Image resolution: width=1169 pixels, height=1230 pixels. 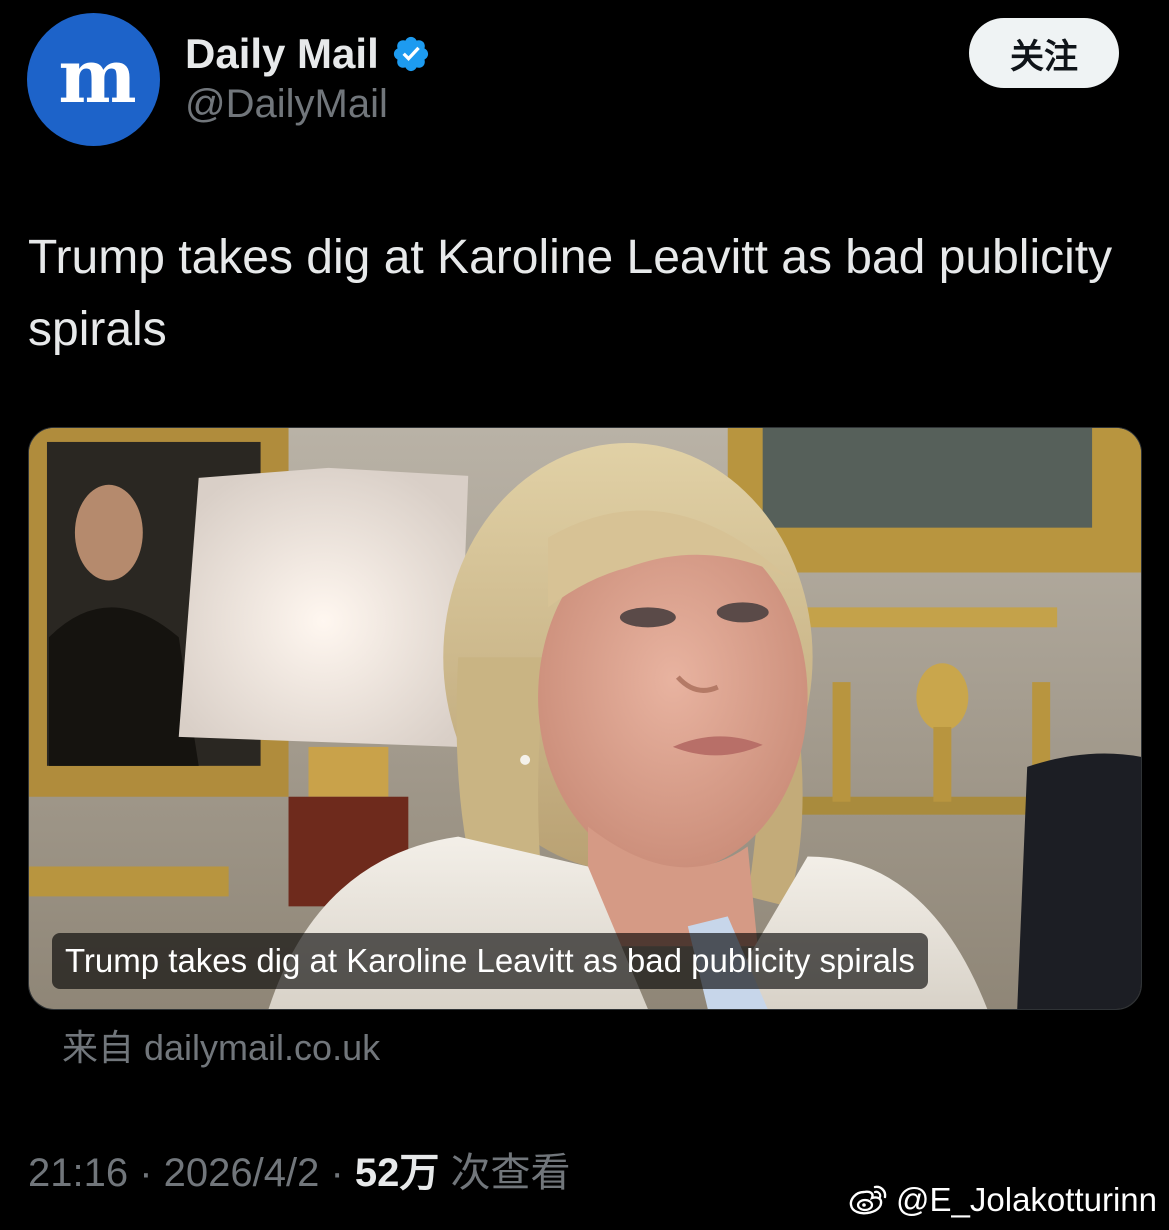 I want to click on tweet-time: 21:16, so click(x=78, y=1173).